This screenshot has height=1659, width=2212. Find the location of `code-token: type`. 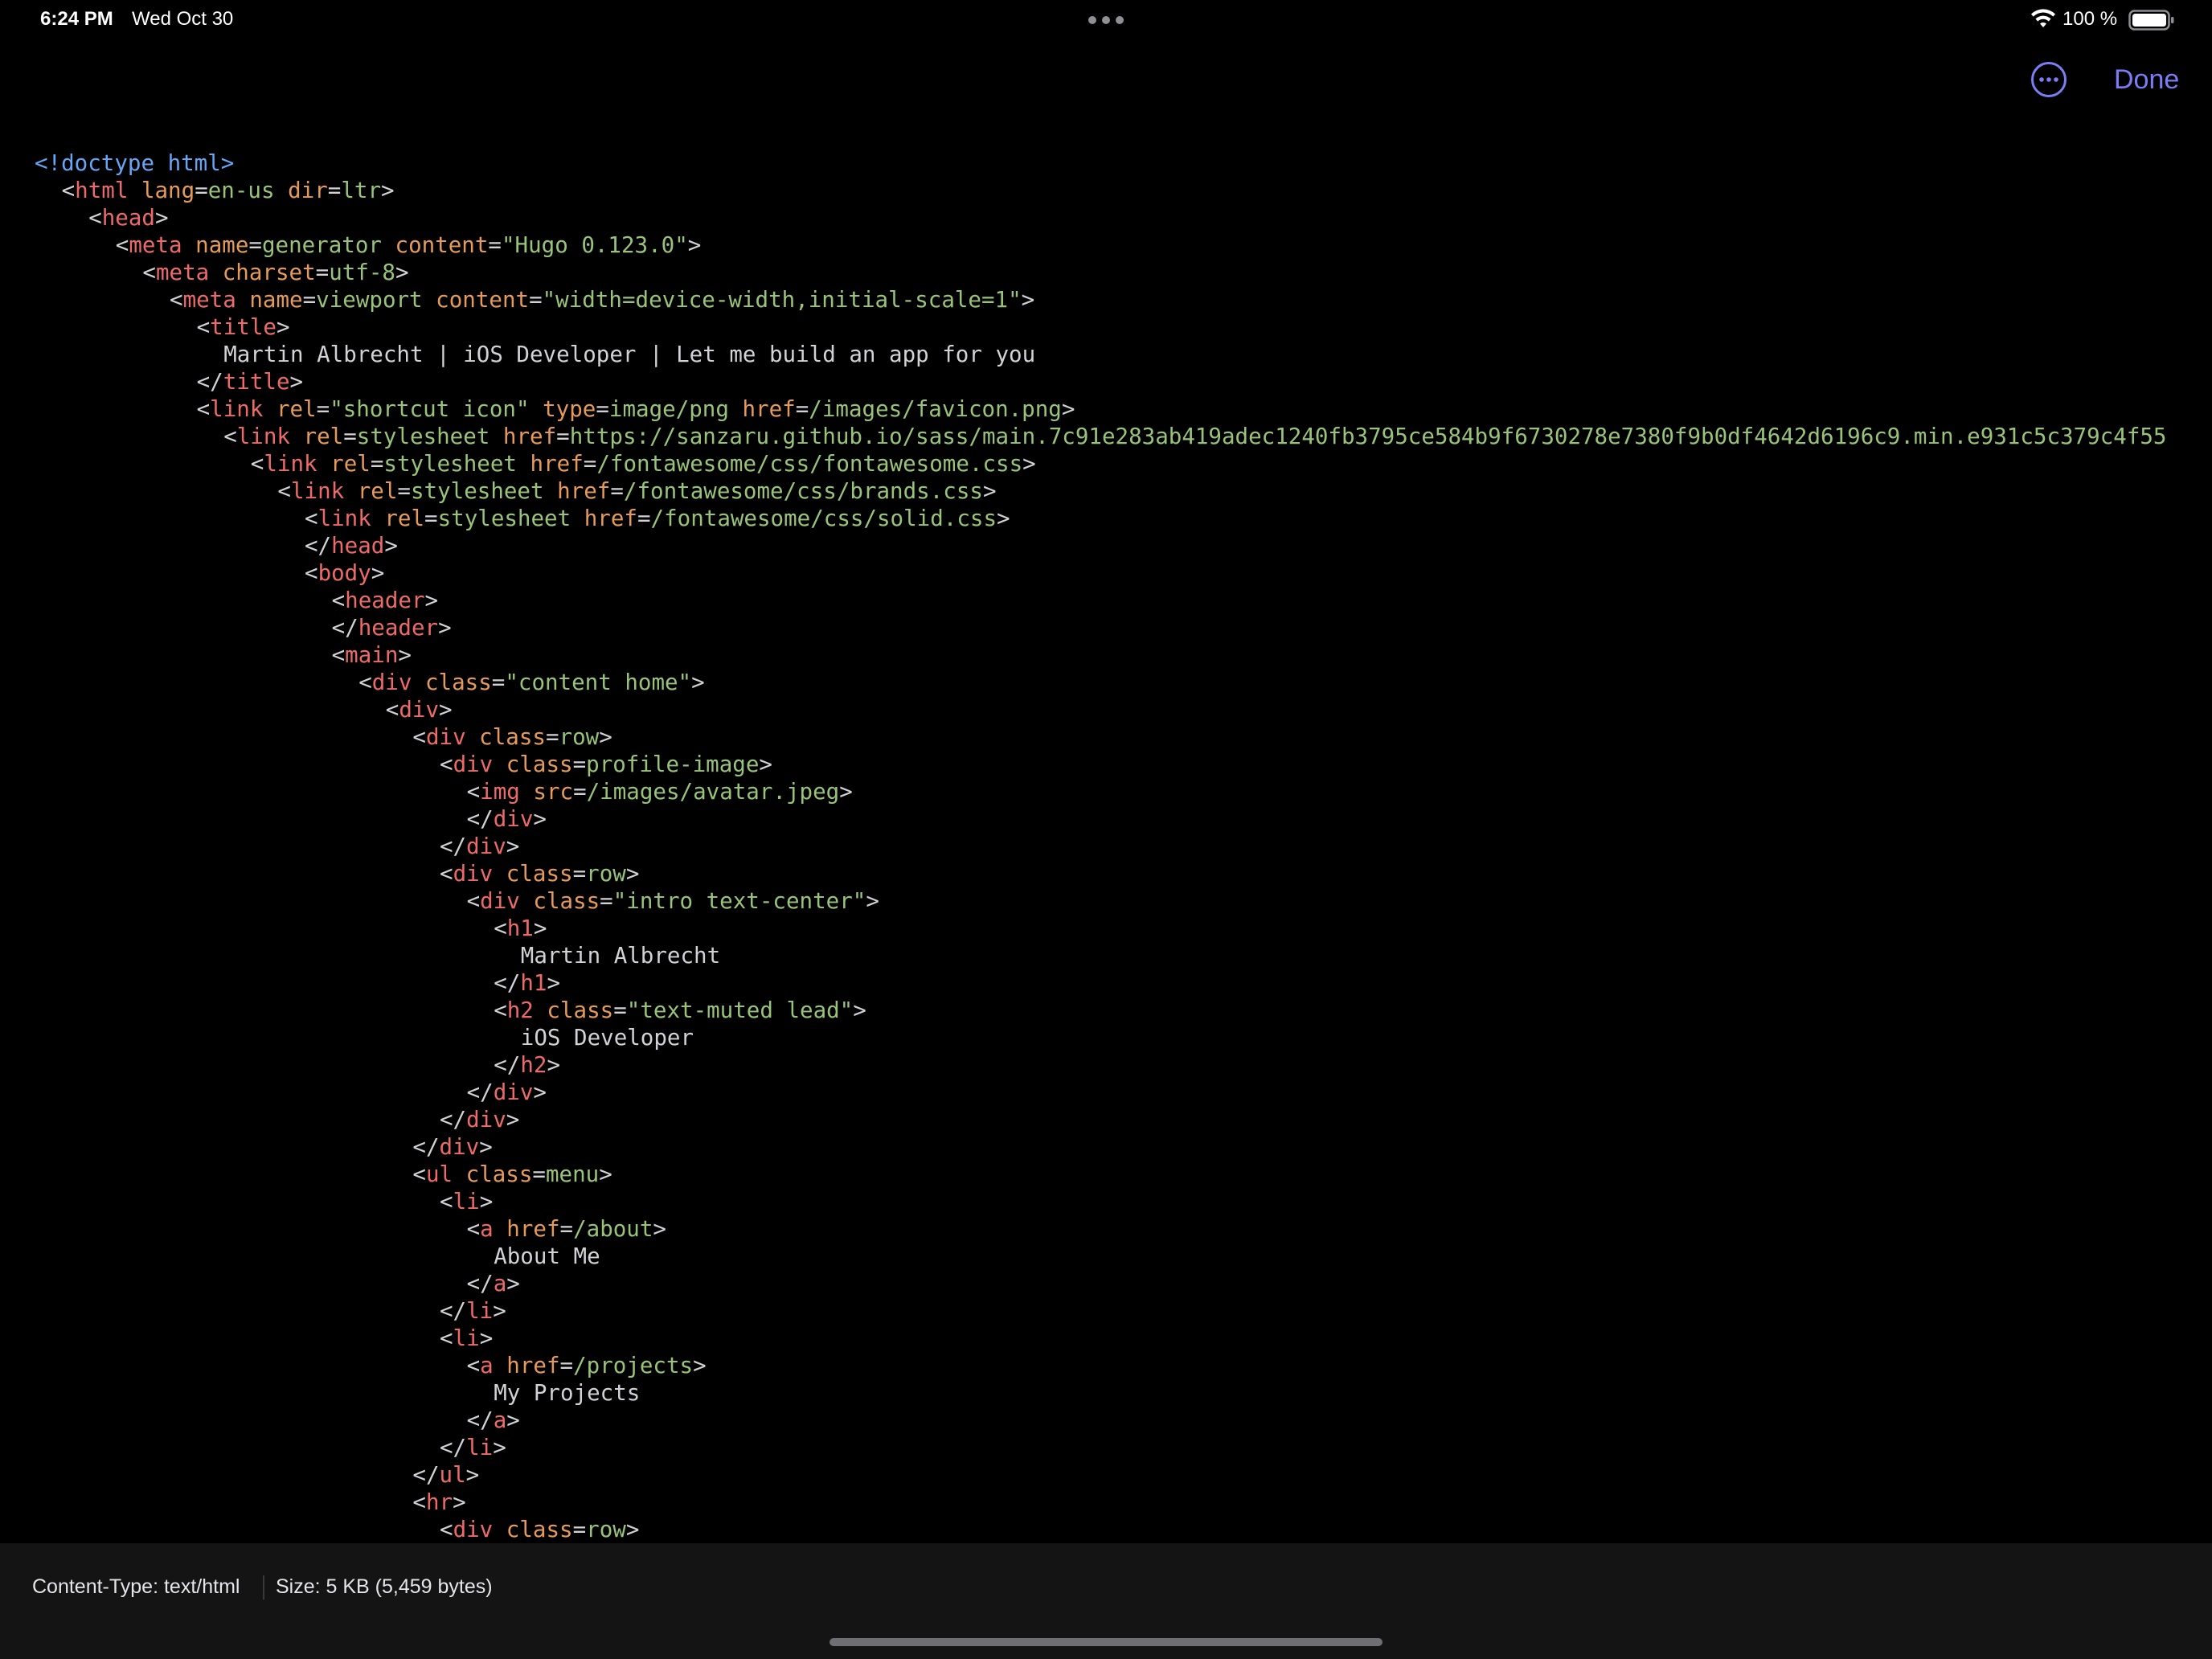

code-token: type is located at coordinates (562, 409).